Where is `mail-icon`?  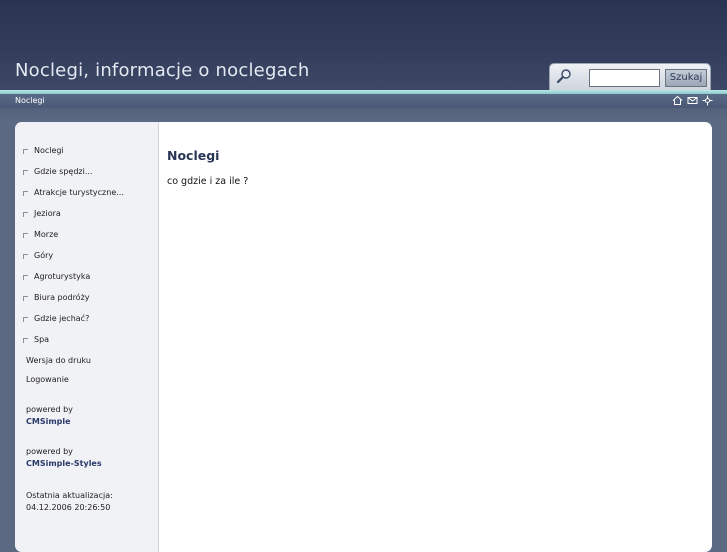
mail-icon is located at coordinates (692, 100).